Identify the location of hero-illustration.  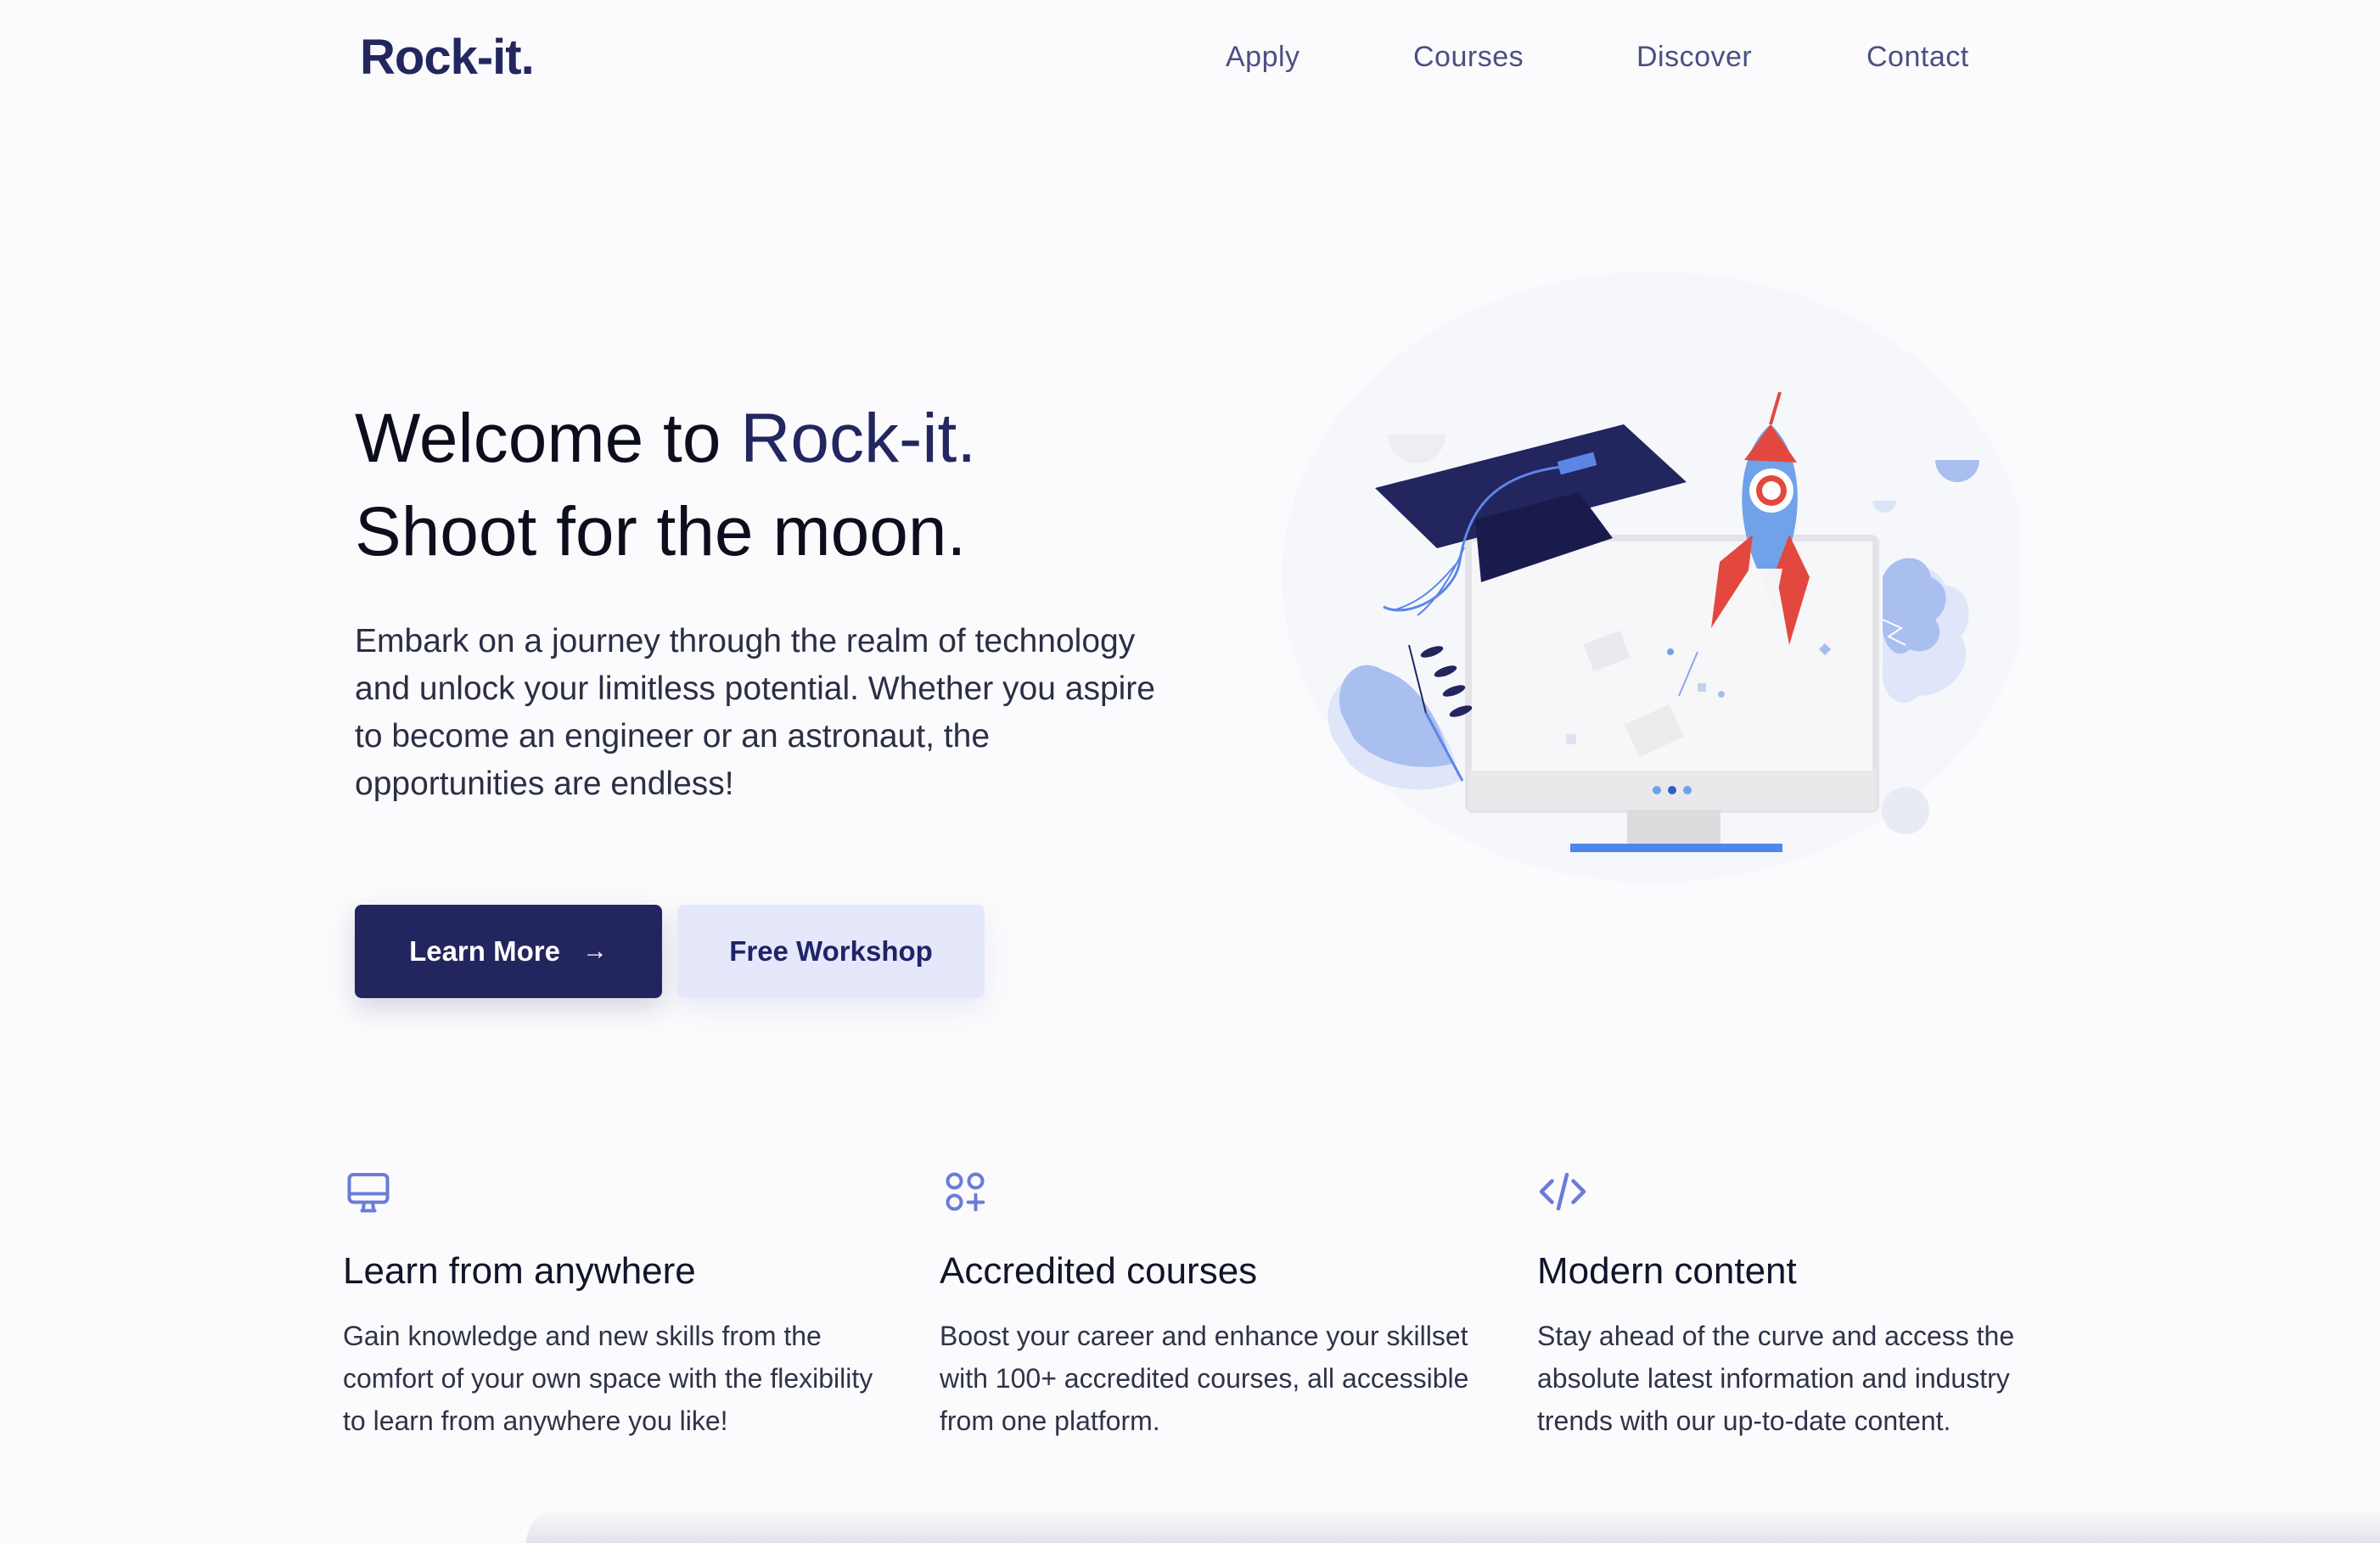
(1651, 577).